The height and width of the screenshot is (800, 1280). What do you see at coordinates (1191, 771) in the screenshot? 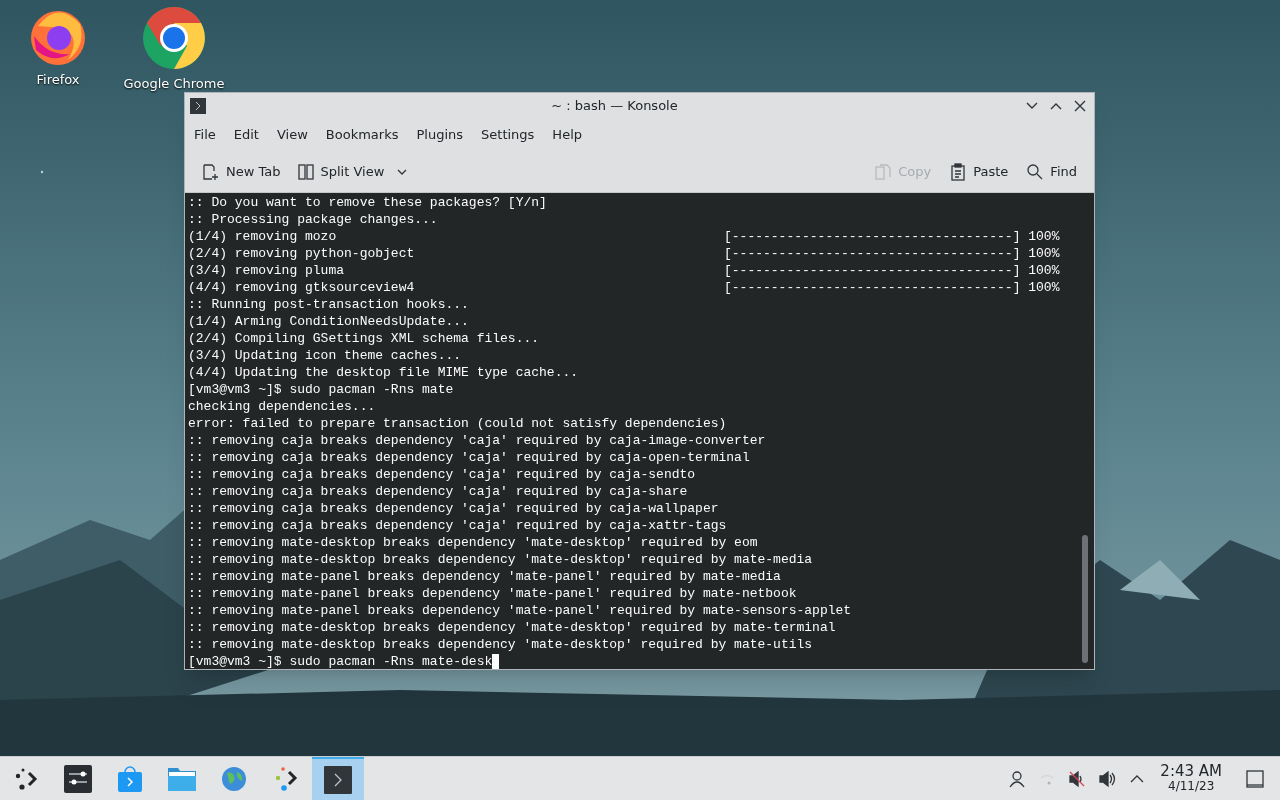
I see `clock-time: 2:43 AM` at bounding box center [1191, 771].